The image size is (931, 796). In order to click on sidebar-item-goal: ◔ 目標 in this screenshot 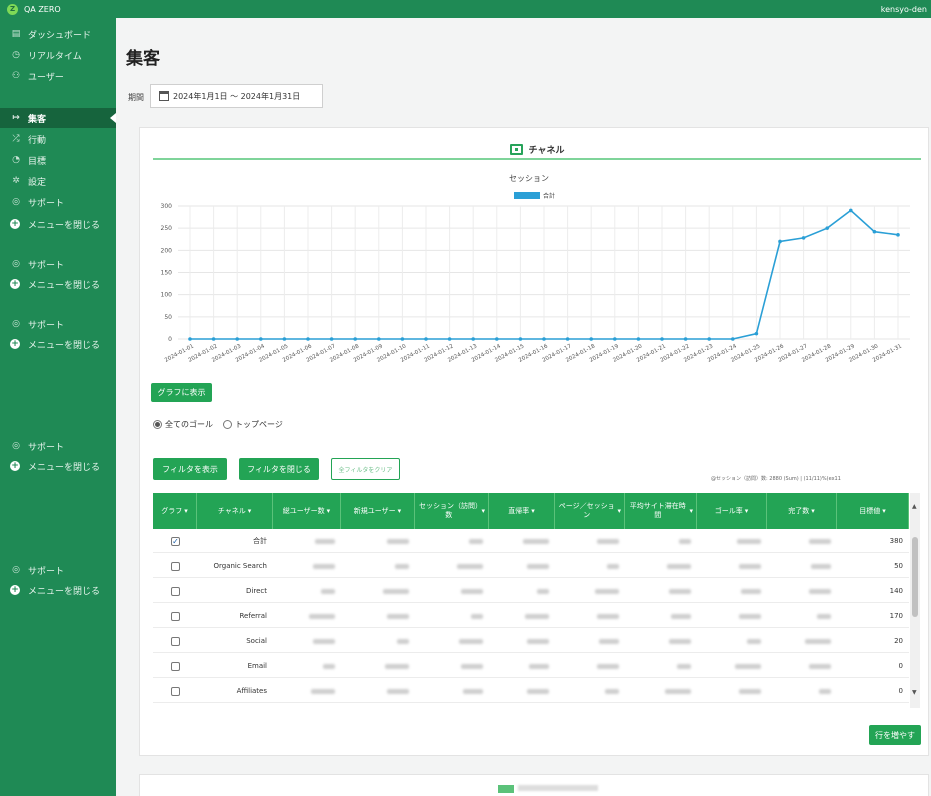, I will do `click(58, 160)`.